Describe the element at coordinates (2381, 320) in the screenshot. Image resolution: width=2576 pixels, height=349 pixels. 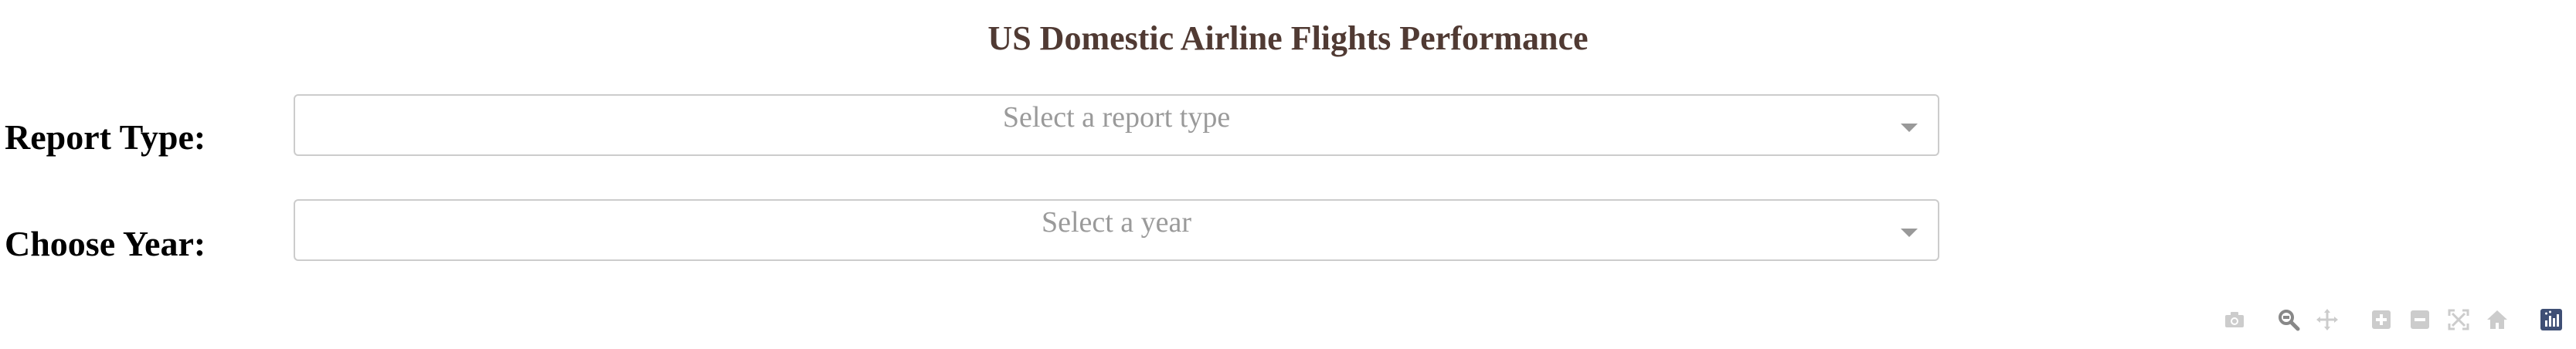
I see `zoom-in-icon` at that location.